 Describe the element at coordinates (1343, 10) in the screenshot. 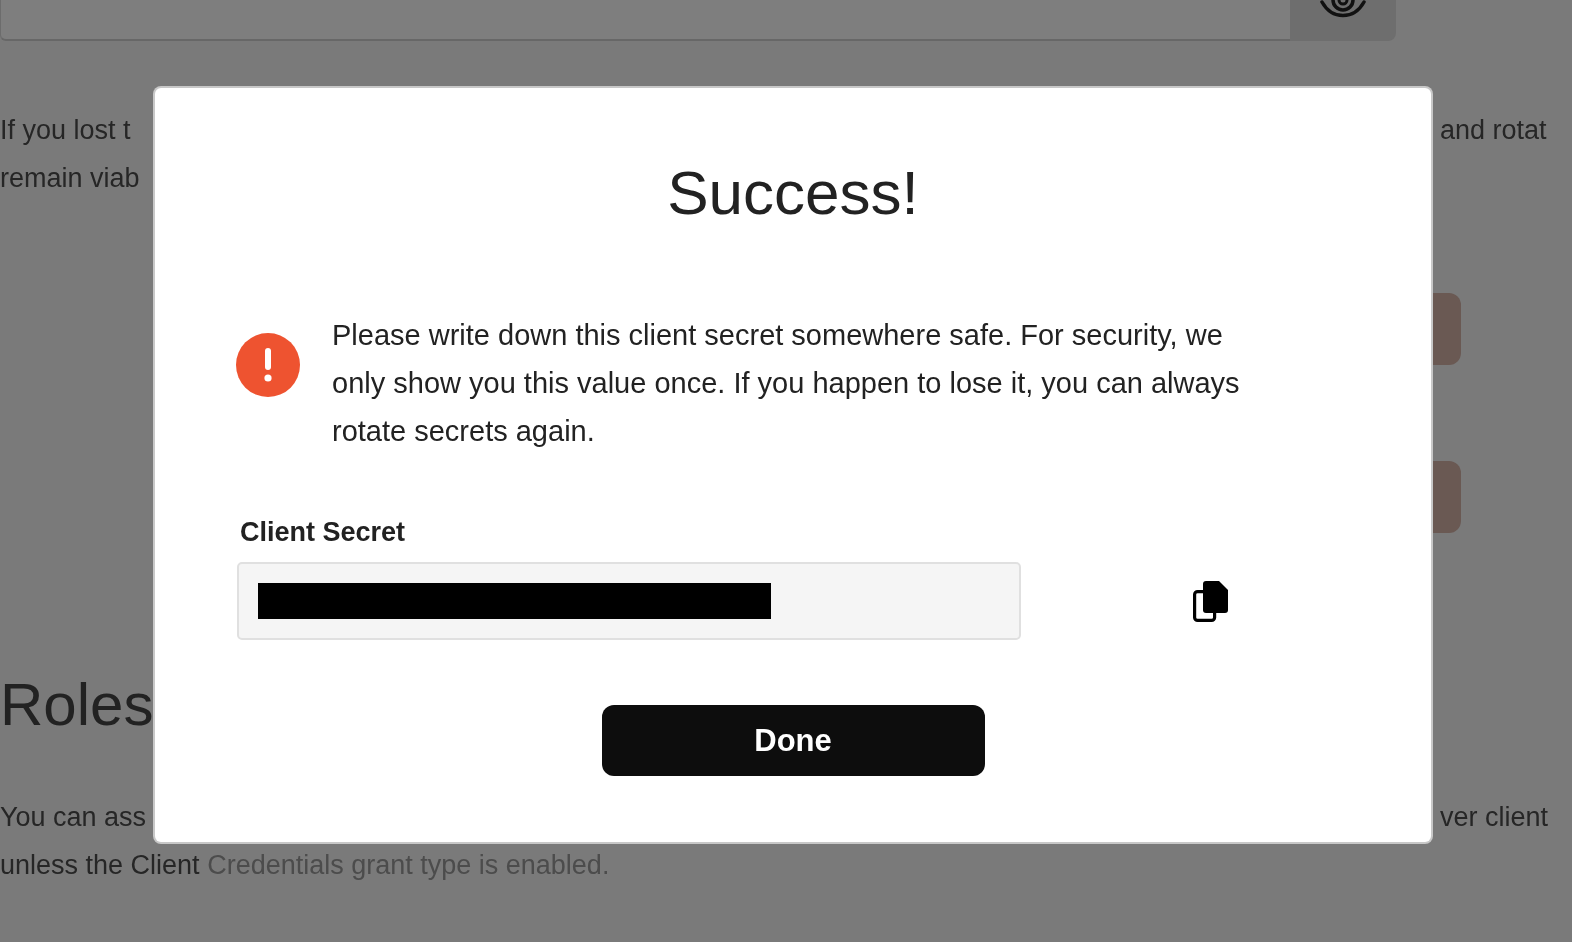

I see `eye-icon` at that location.